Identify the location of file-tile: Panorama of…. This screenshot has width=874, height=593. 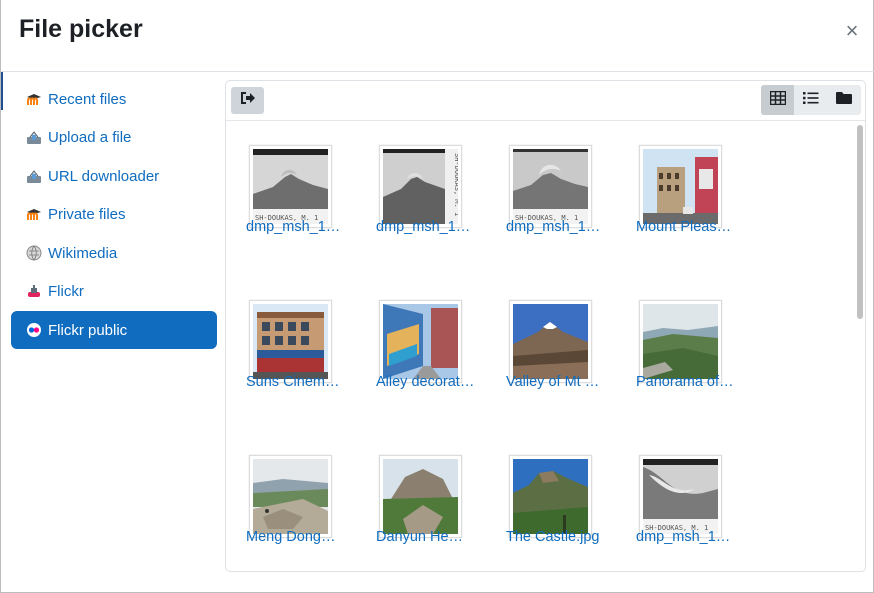
(681, 347).